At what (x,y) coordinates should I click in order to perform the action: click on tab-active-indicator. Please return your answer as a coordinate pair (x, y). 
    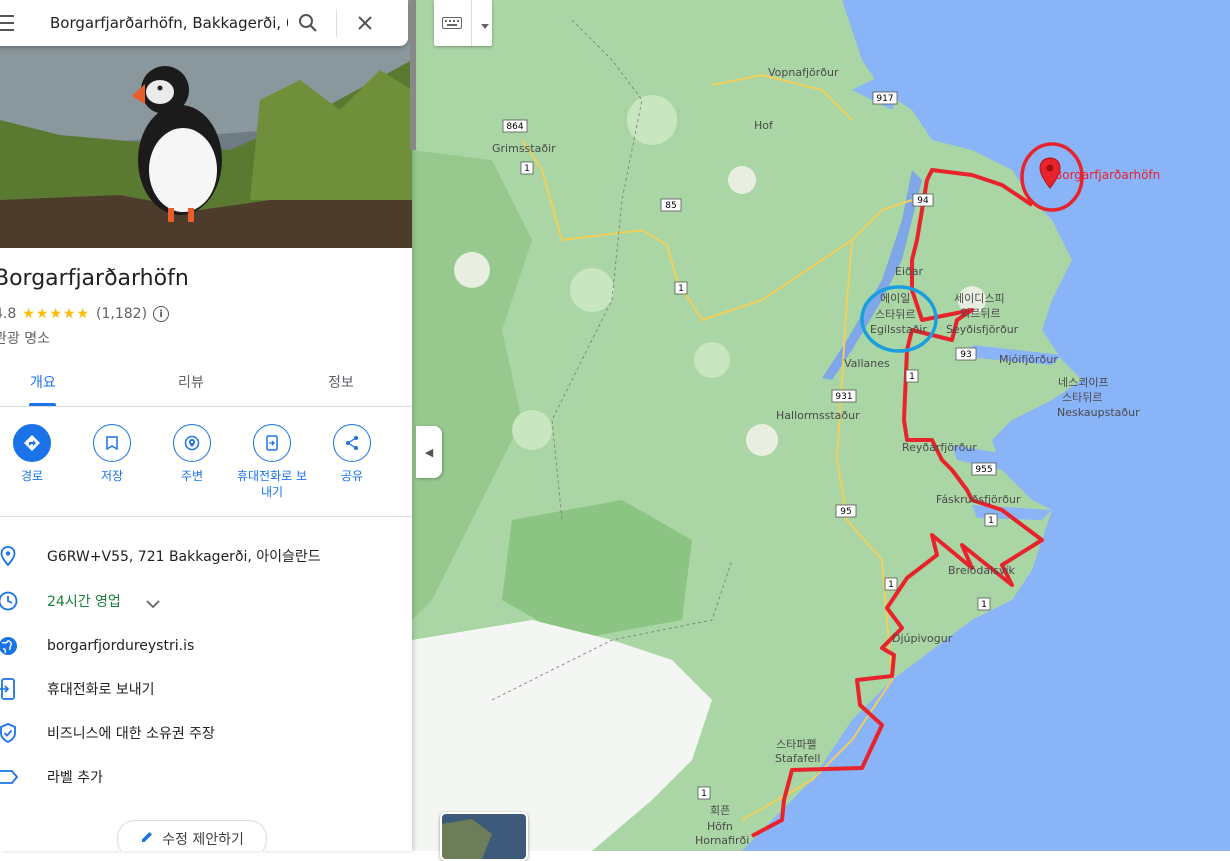
    Looking at the image, I should click on (42, 404).